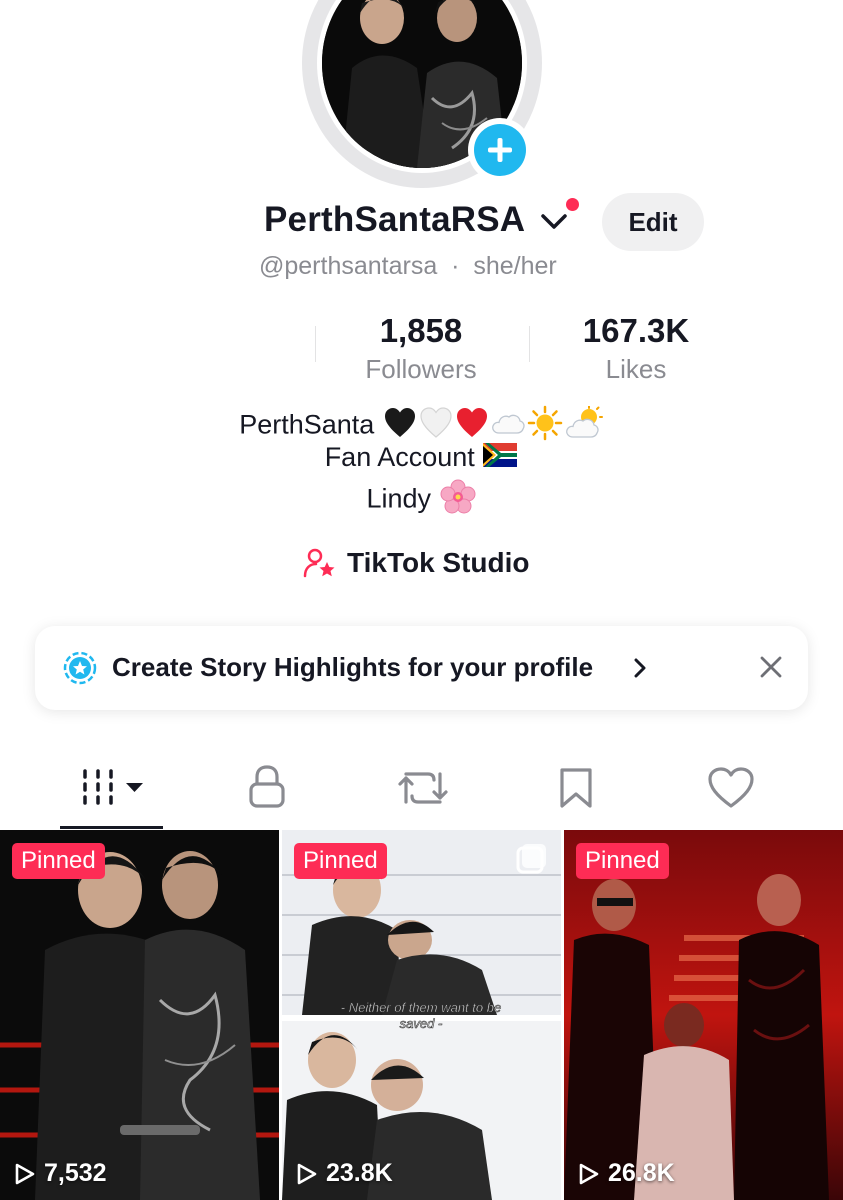 This screenshot has height=1200, width=843. I want to click on tab-liked, so click(731, 790).